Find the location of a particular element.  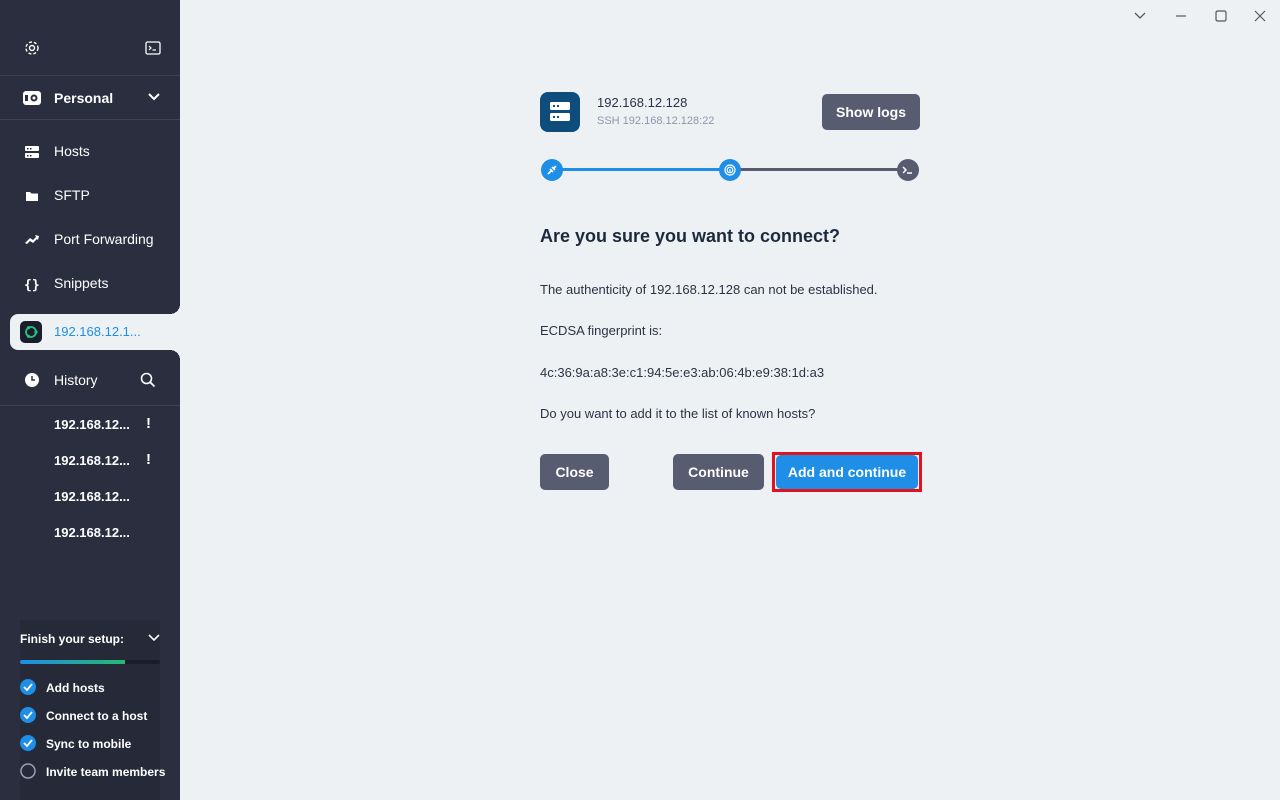

vault-icon is located at coordinates (32, 98).